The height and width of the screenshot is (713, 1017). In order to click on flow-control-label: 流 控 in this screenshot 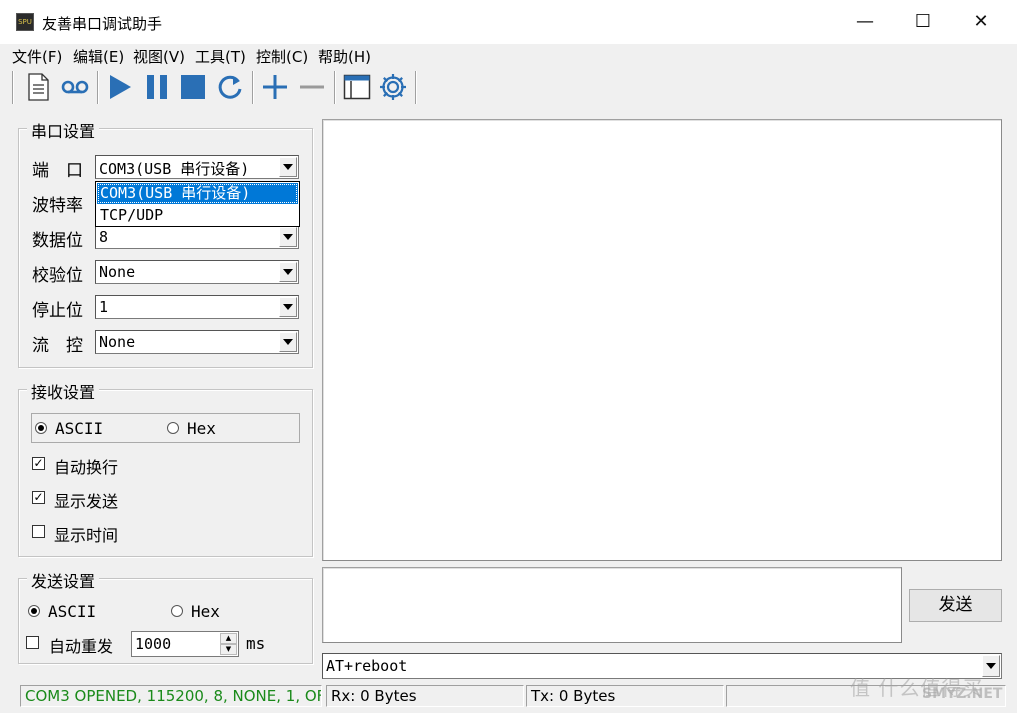, I will do `click(57, 346)`.